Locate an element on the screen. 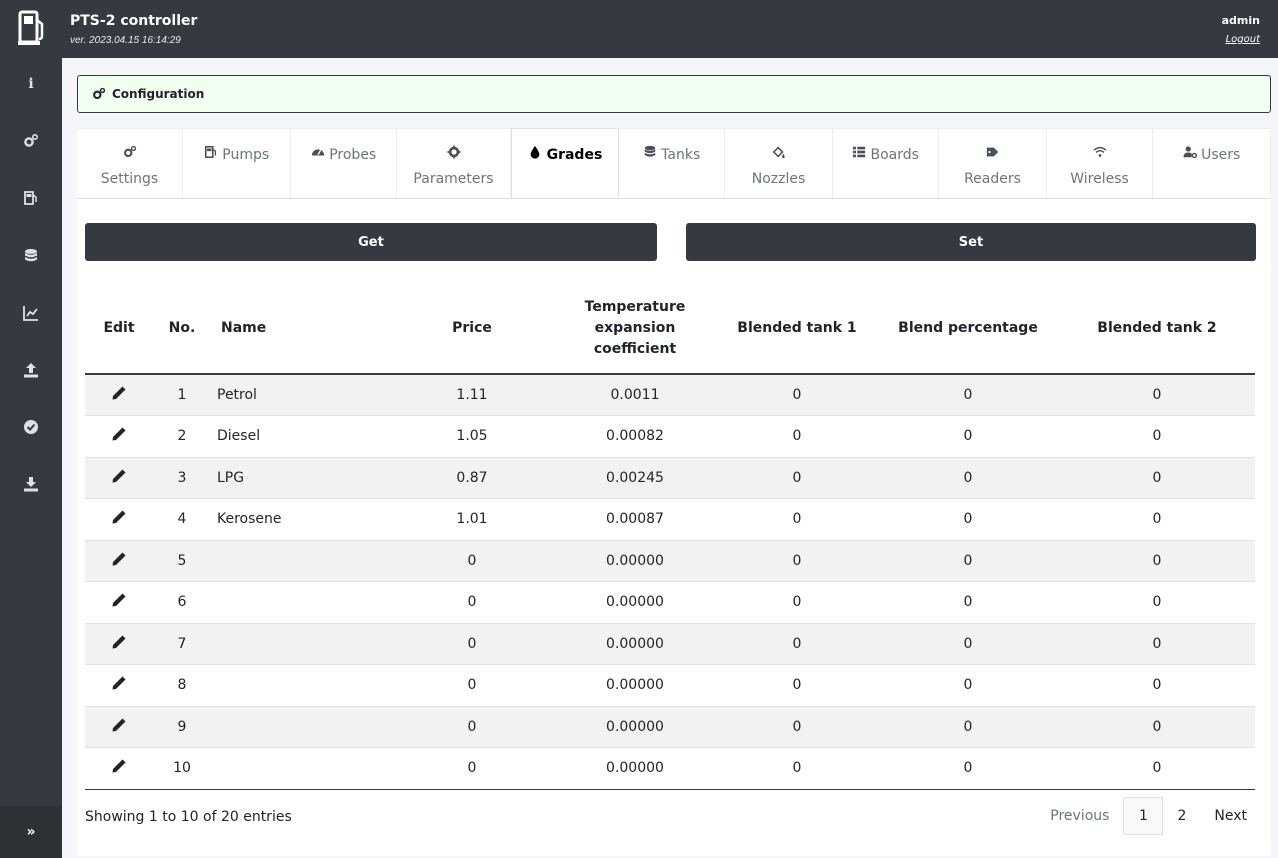 This screenshot has height=858, width=1278. pagination: Previous 1 2 Next is located at coordinates (1148, 816).